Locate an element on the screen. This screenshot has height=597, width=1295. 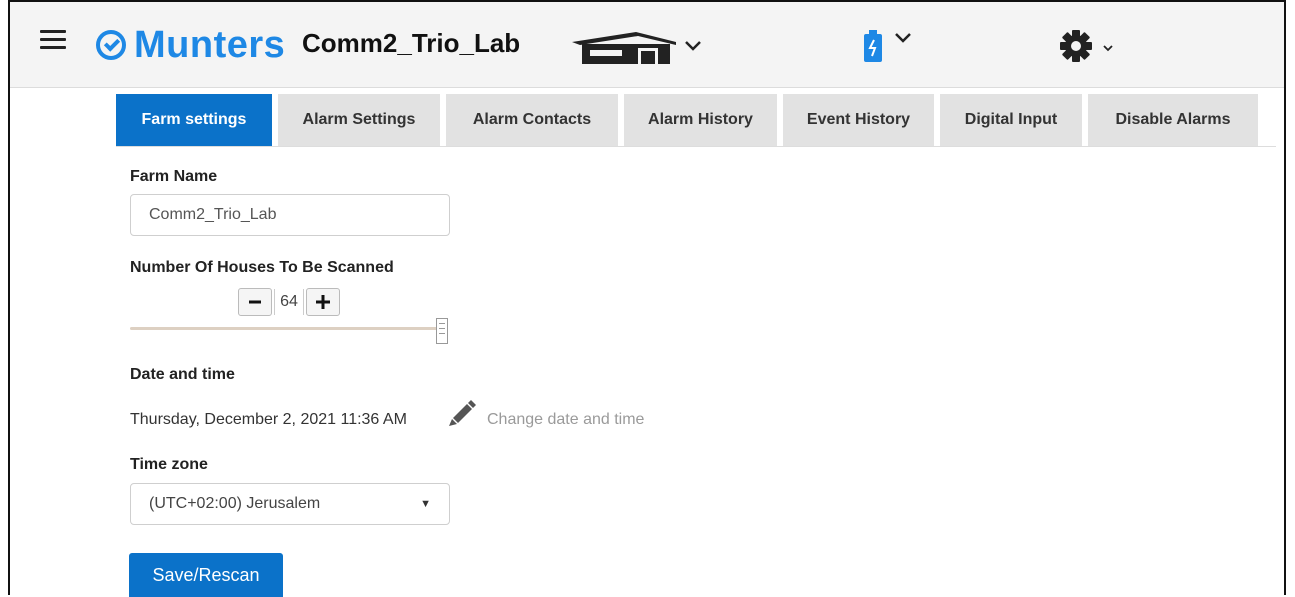
houses-label: Number Of Houses To Be Scanned is located at coordinates (262, 267).